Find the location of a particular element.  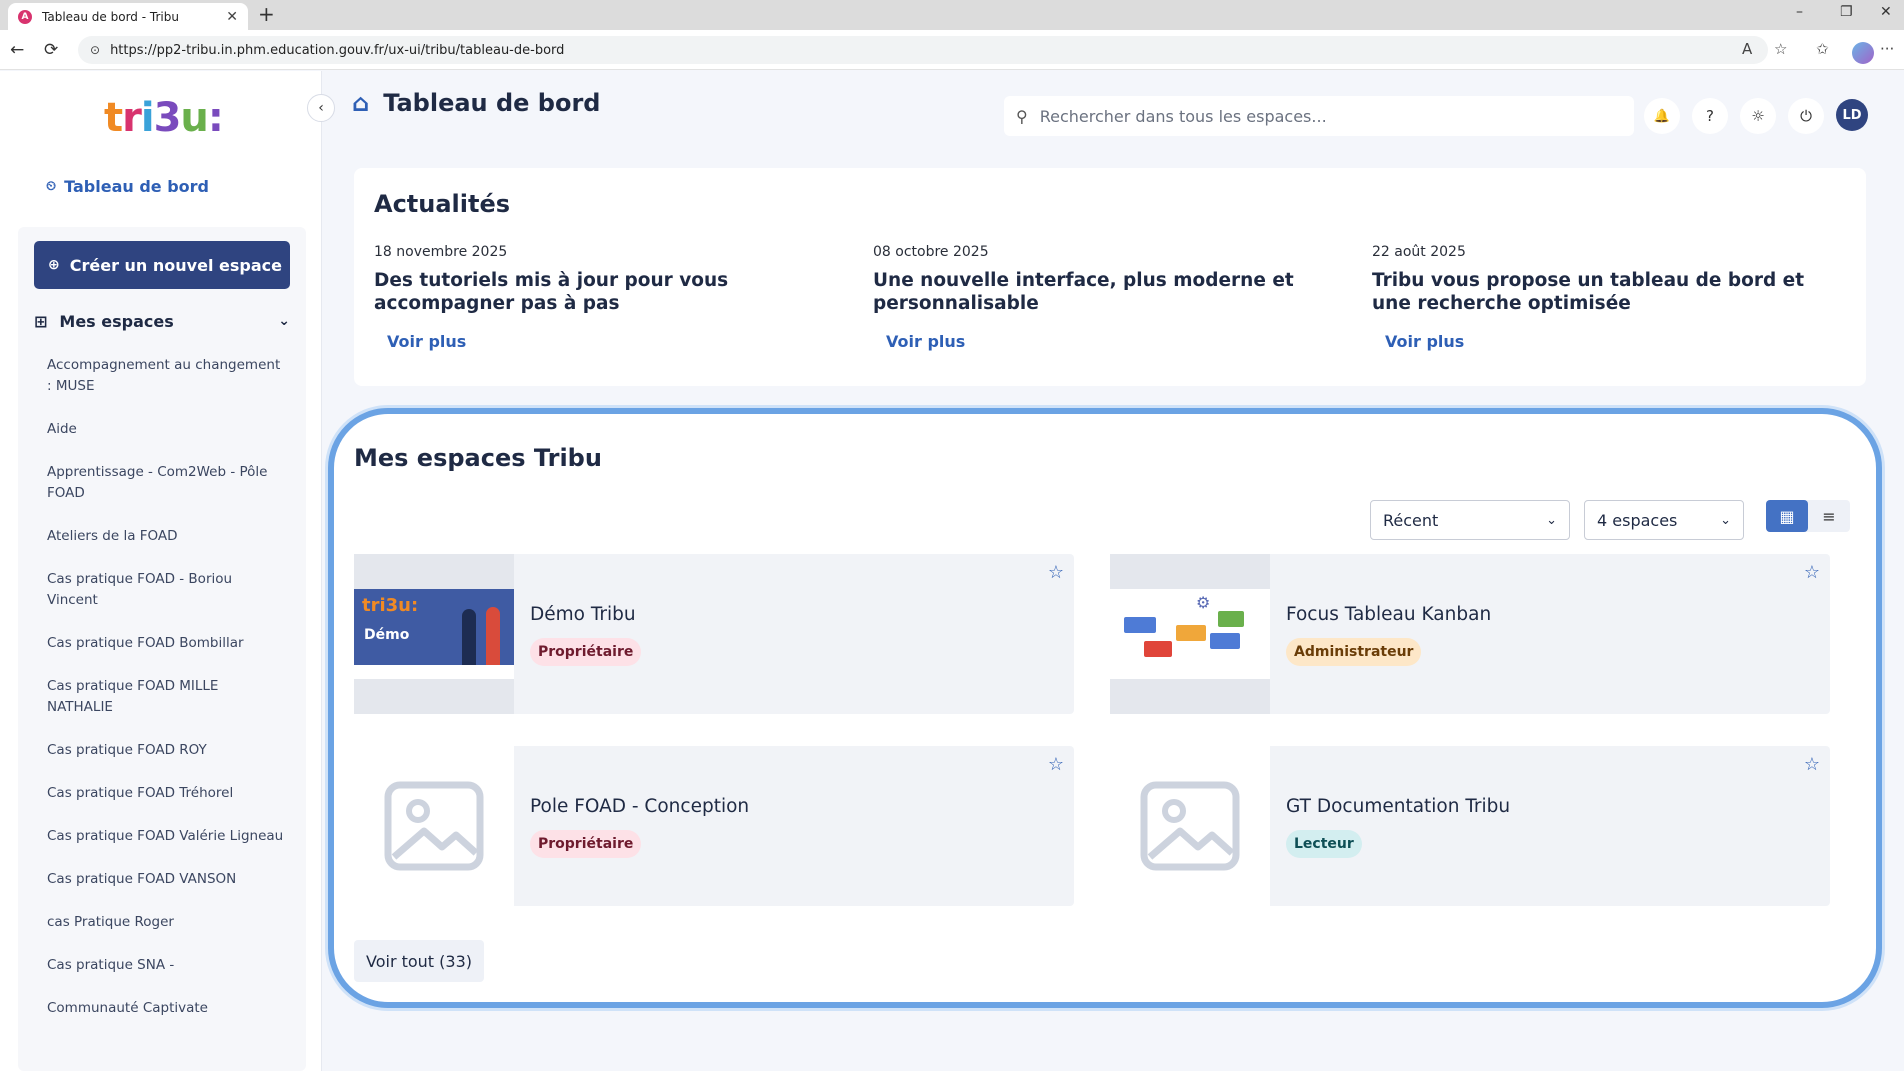

sidebar-space-item: Ateliers de la FOAD is located at coordinates (167, 536).